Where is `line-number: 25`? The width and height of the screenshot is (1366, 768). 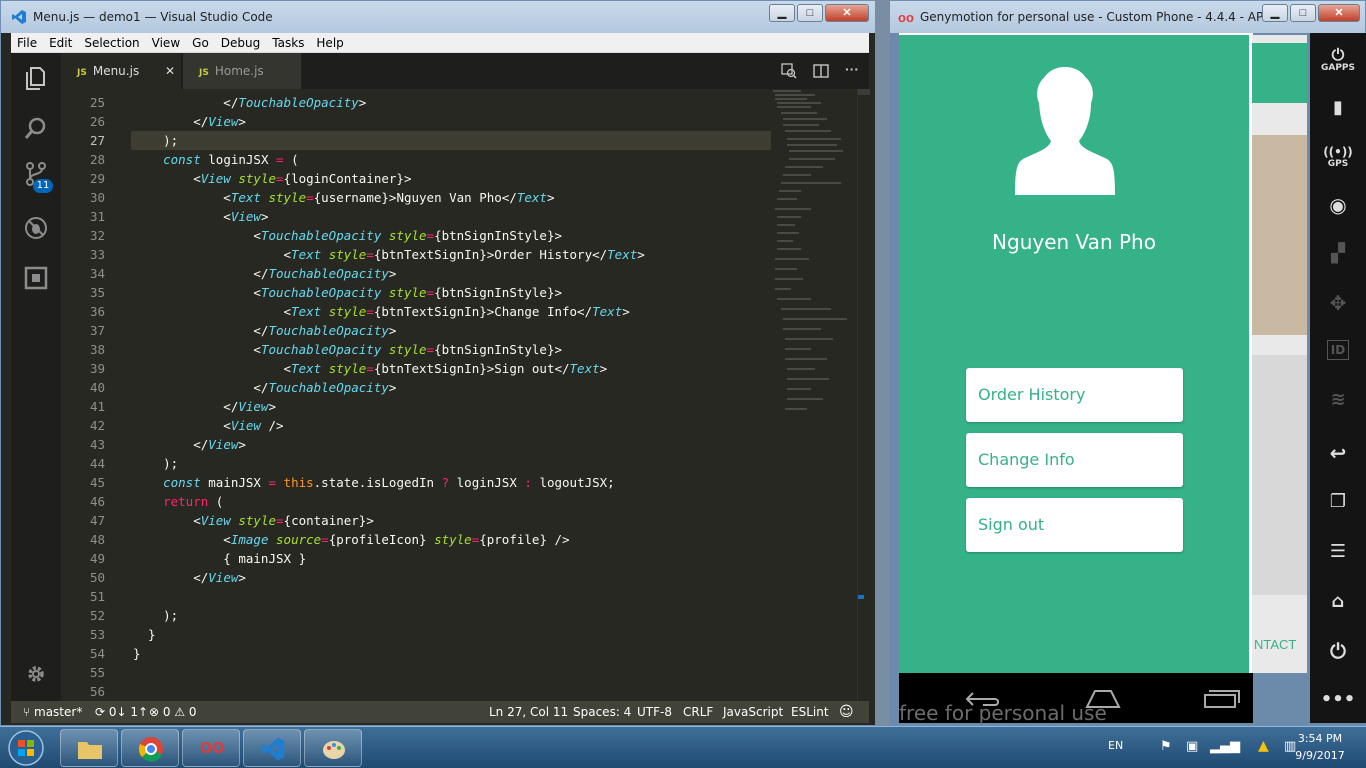 line-number: 25 is located at coordinates (97, 102).